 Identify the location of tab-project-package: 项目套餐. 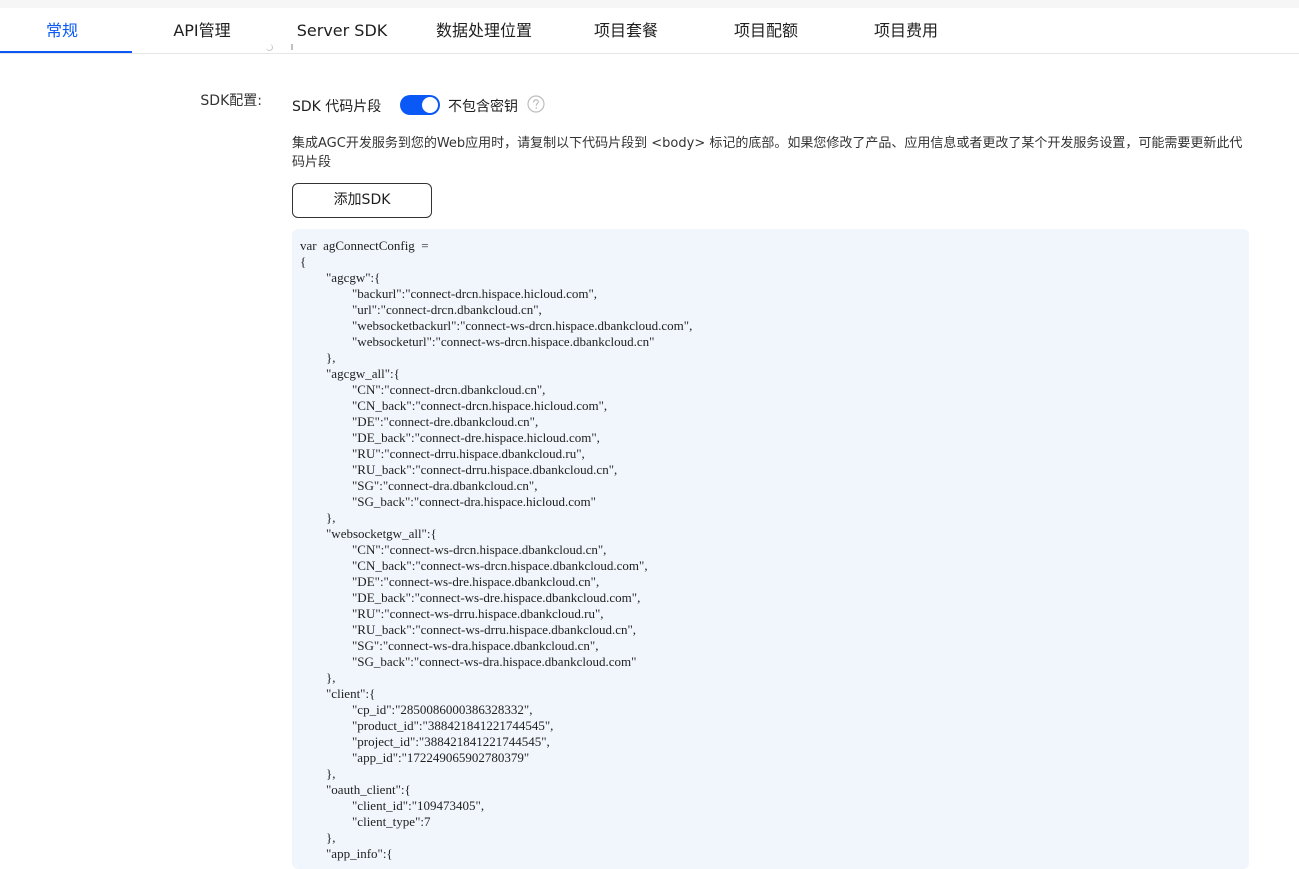
(626, 30).